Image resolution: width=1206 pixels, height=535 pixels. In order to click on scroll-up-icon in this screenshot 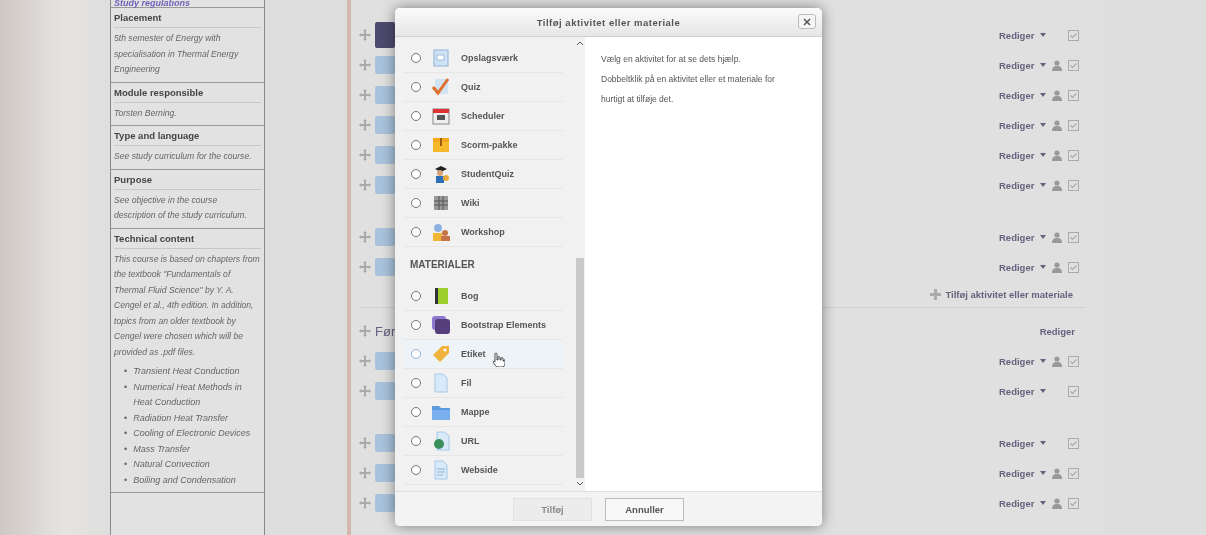, I will do `click(580, 43)`.